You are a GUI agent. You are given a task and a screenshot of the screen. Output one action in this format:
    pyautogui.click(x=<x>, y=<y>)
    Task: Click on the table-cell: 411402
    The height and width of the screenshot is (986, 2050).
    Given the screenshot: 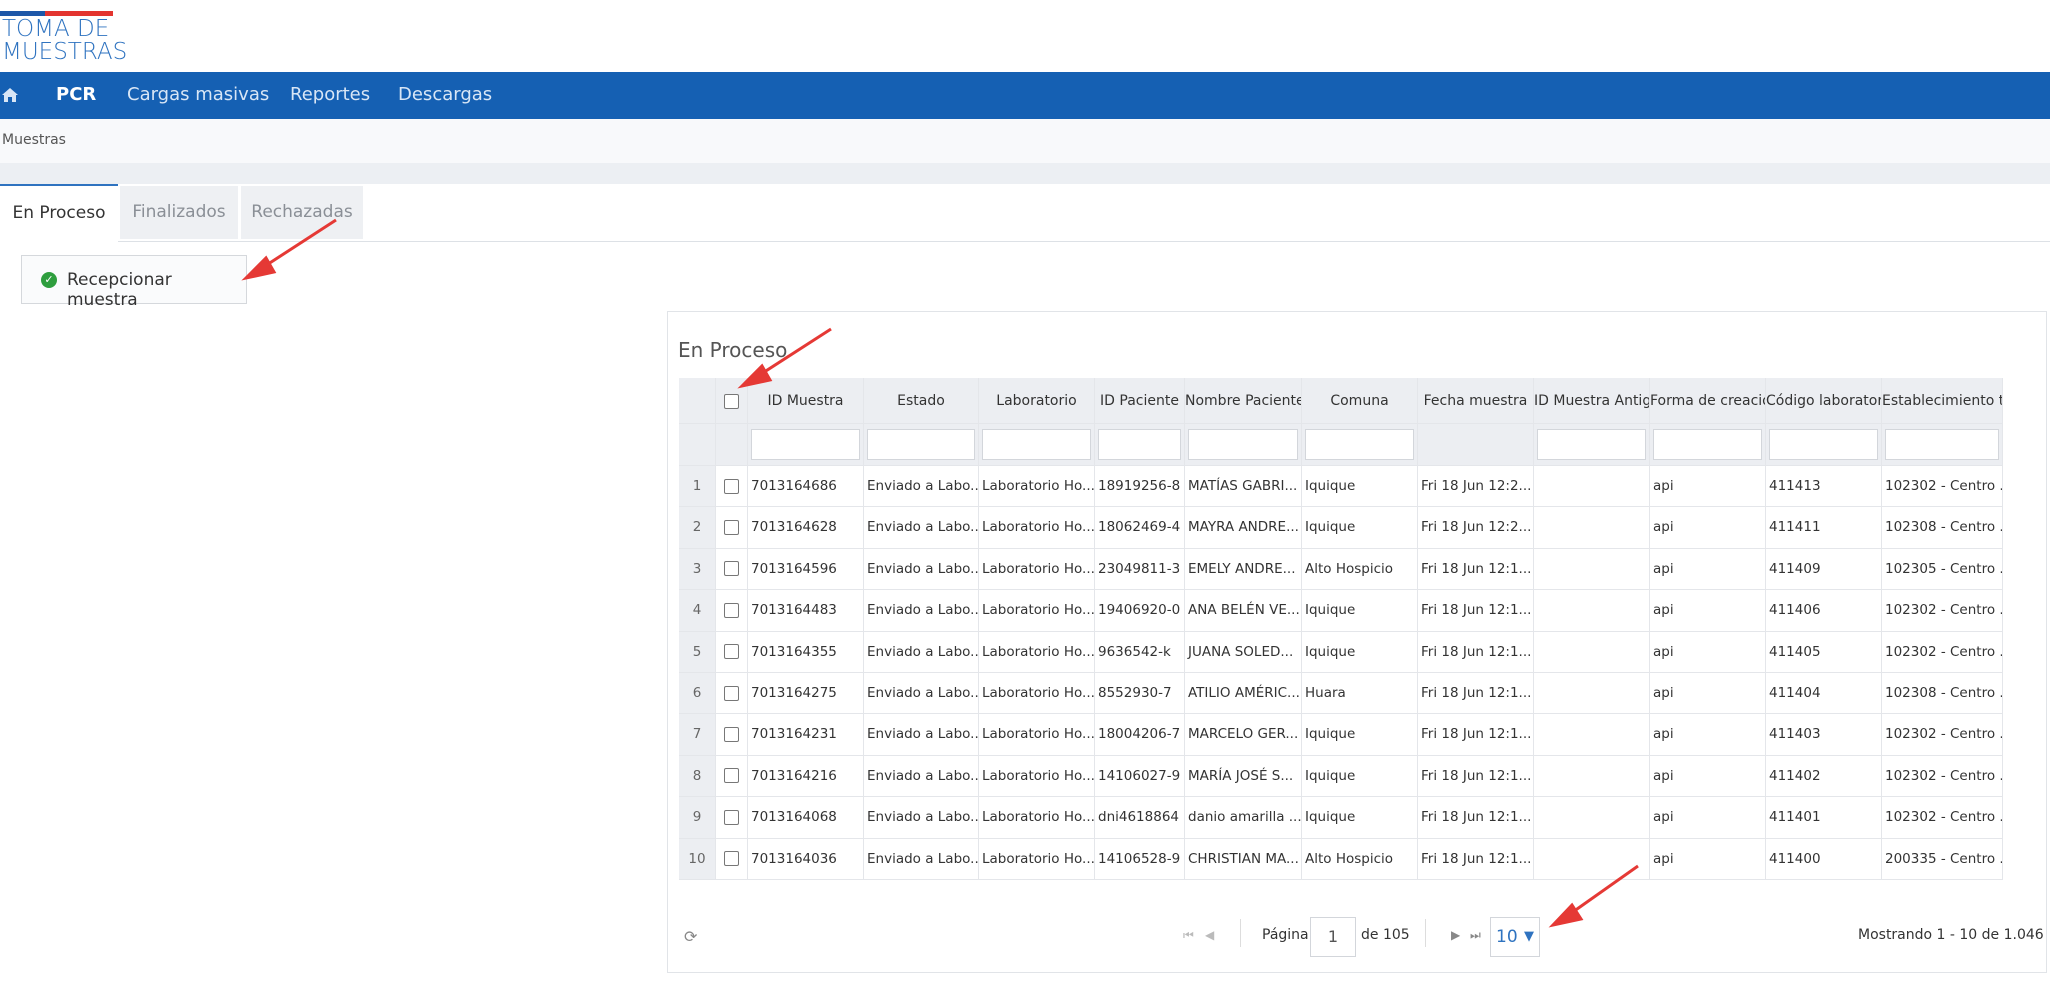 What is the action you would take?
    pyautogui.click(x=1824, y=776)
    